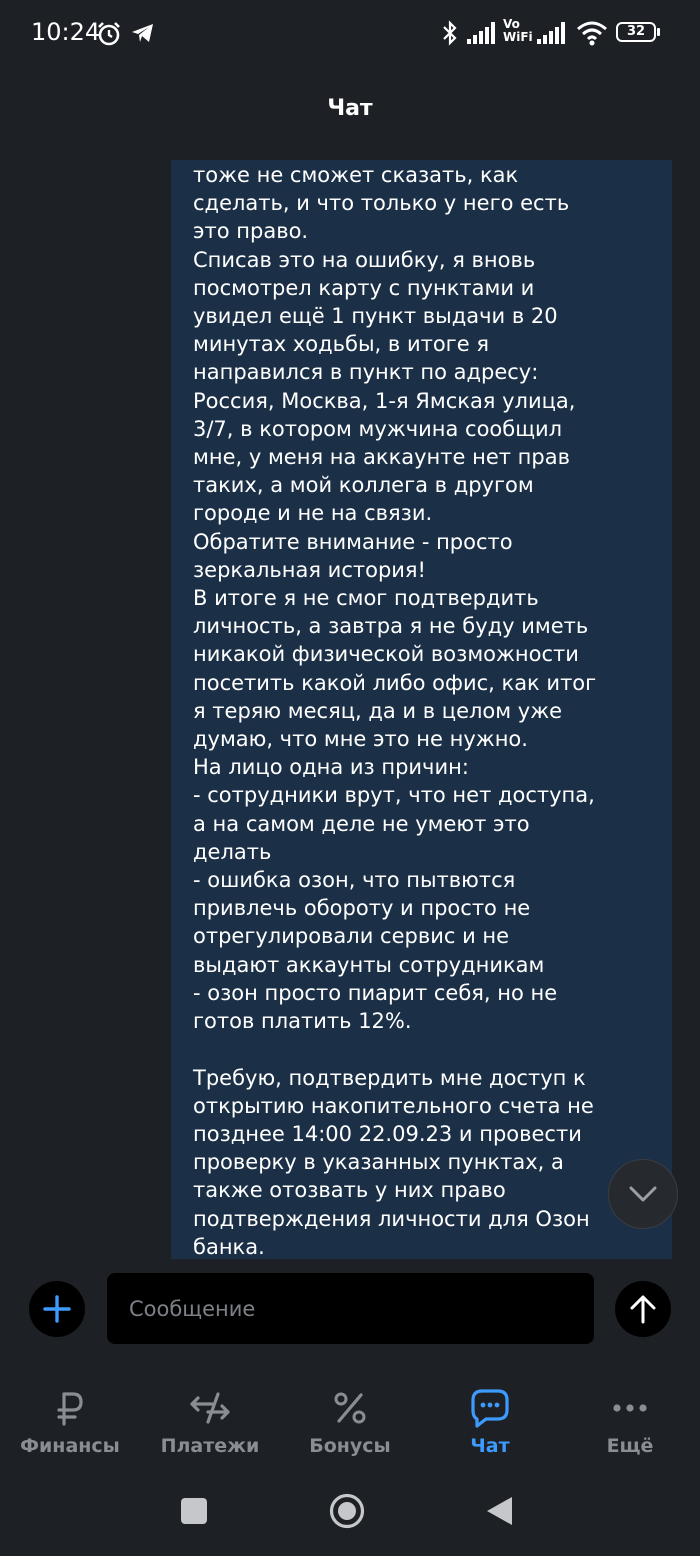  I want to click on tab-bonuses: Бонусы, so click(350, 1428).